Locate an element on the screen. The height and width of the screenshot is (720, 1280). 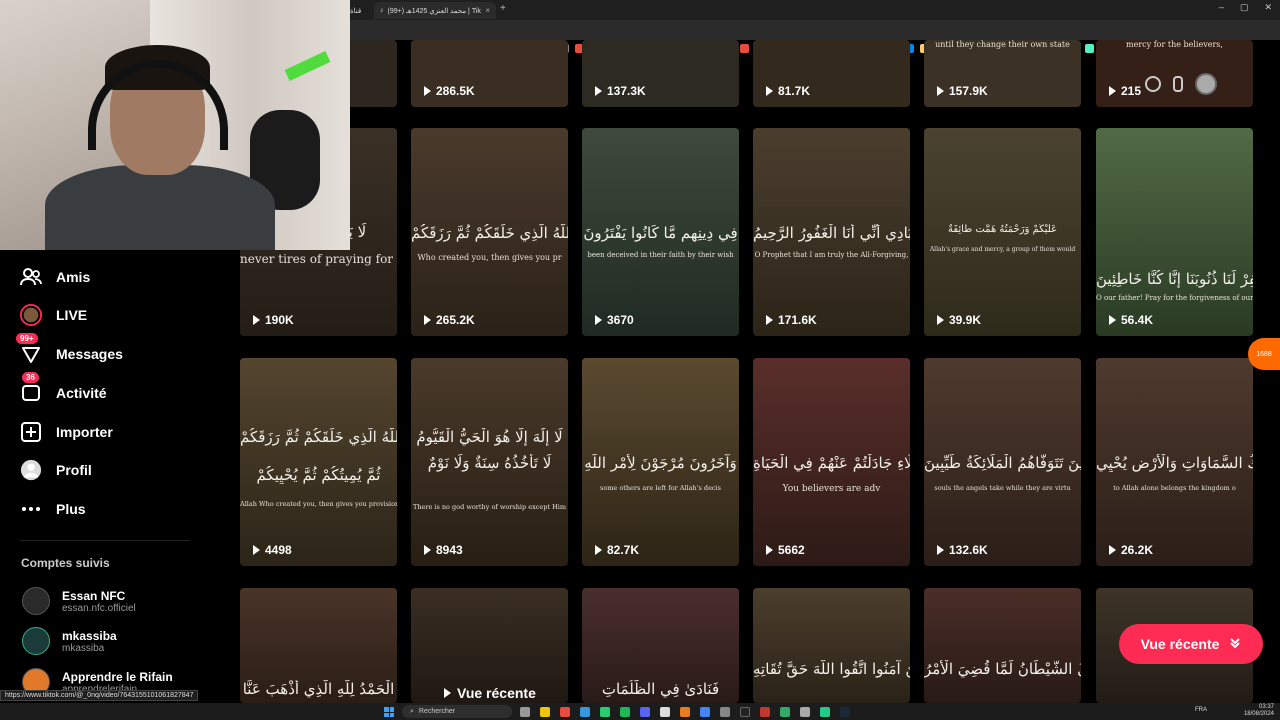
sidebar-item-label: LIVE is located at coordinates (72, 315).